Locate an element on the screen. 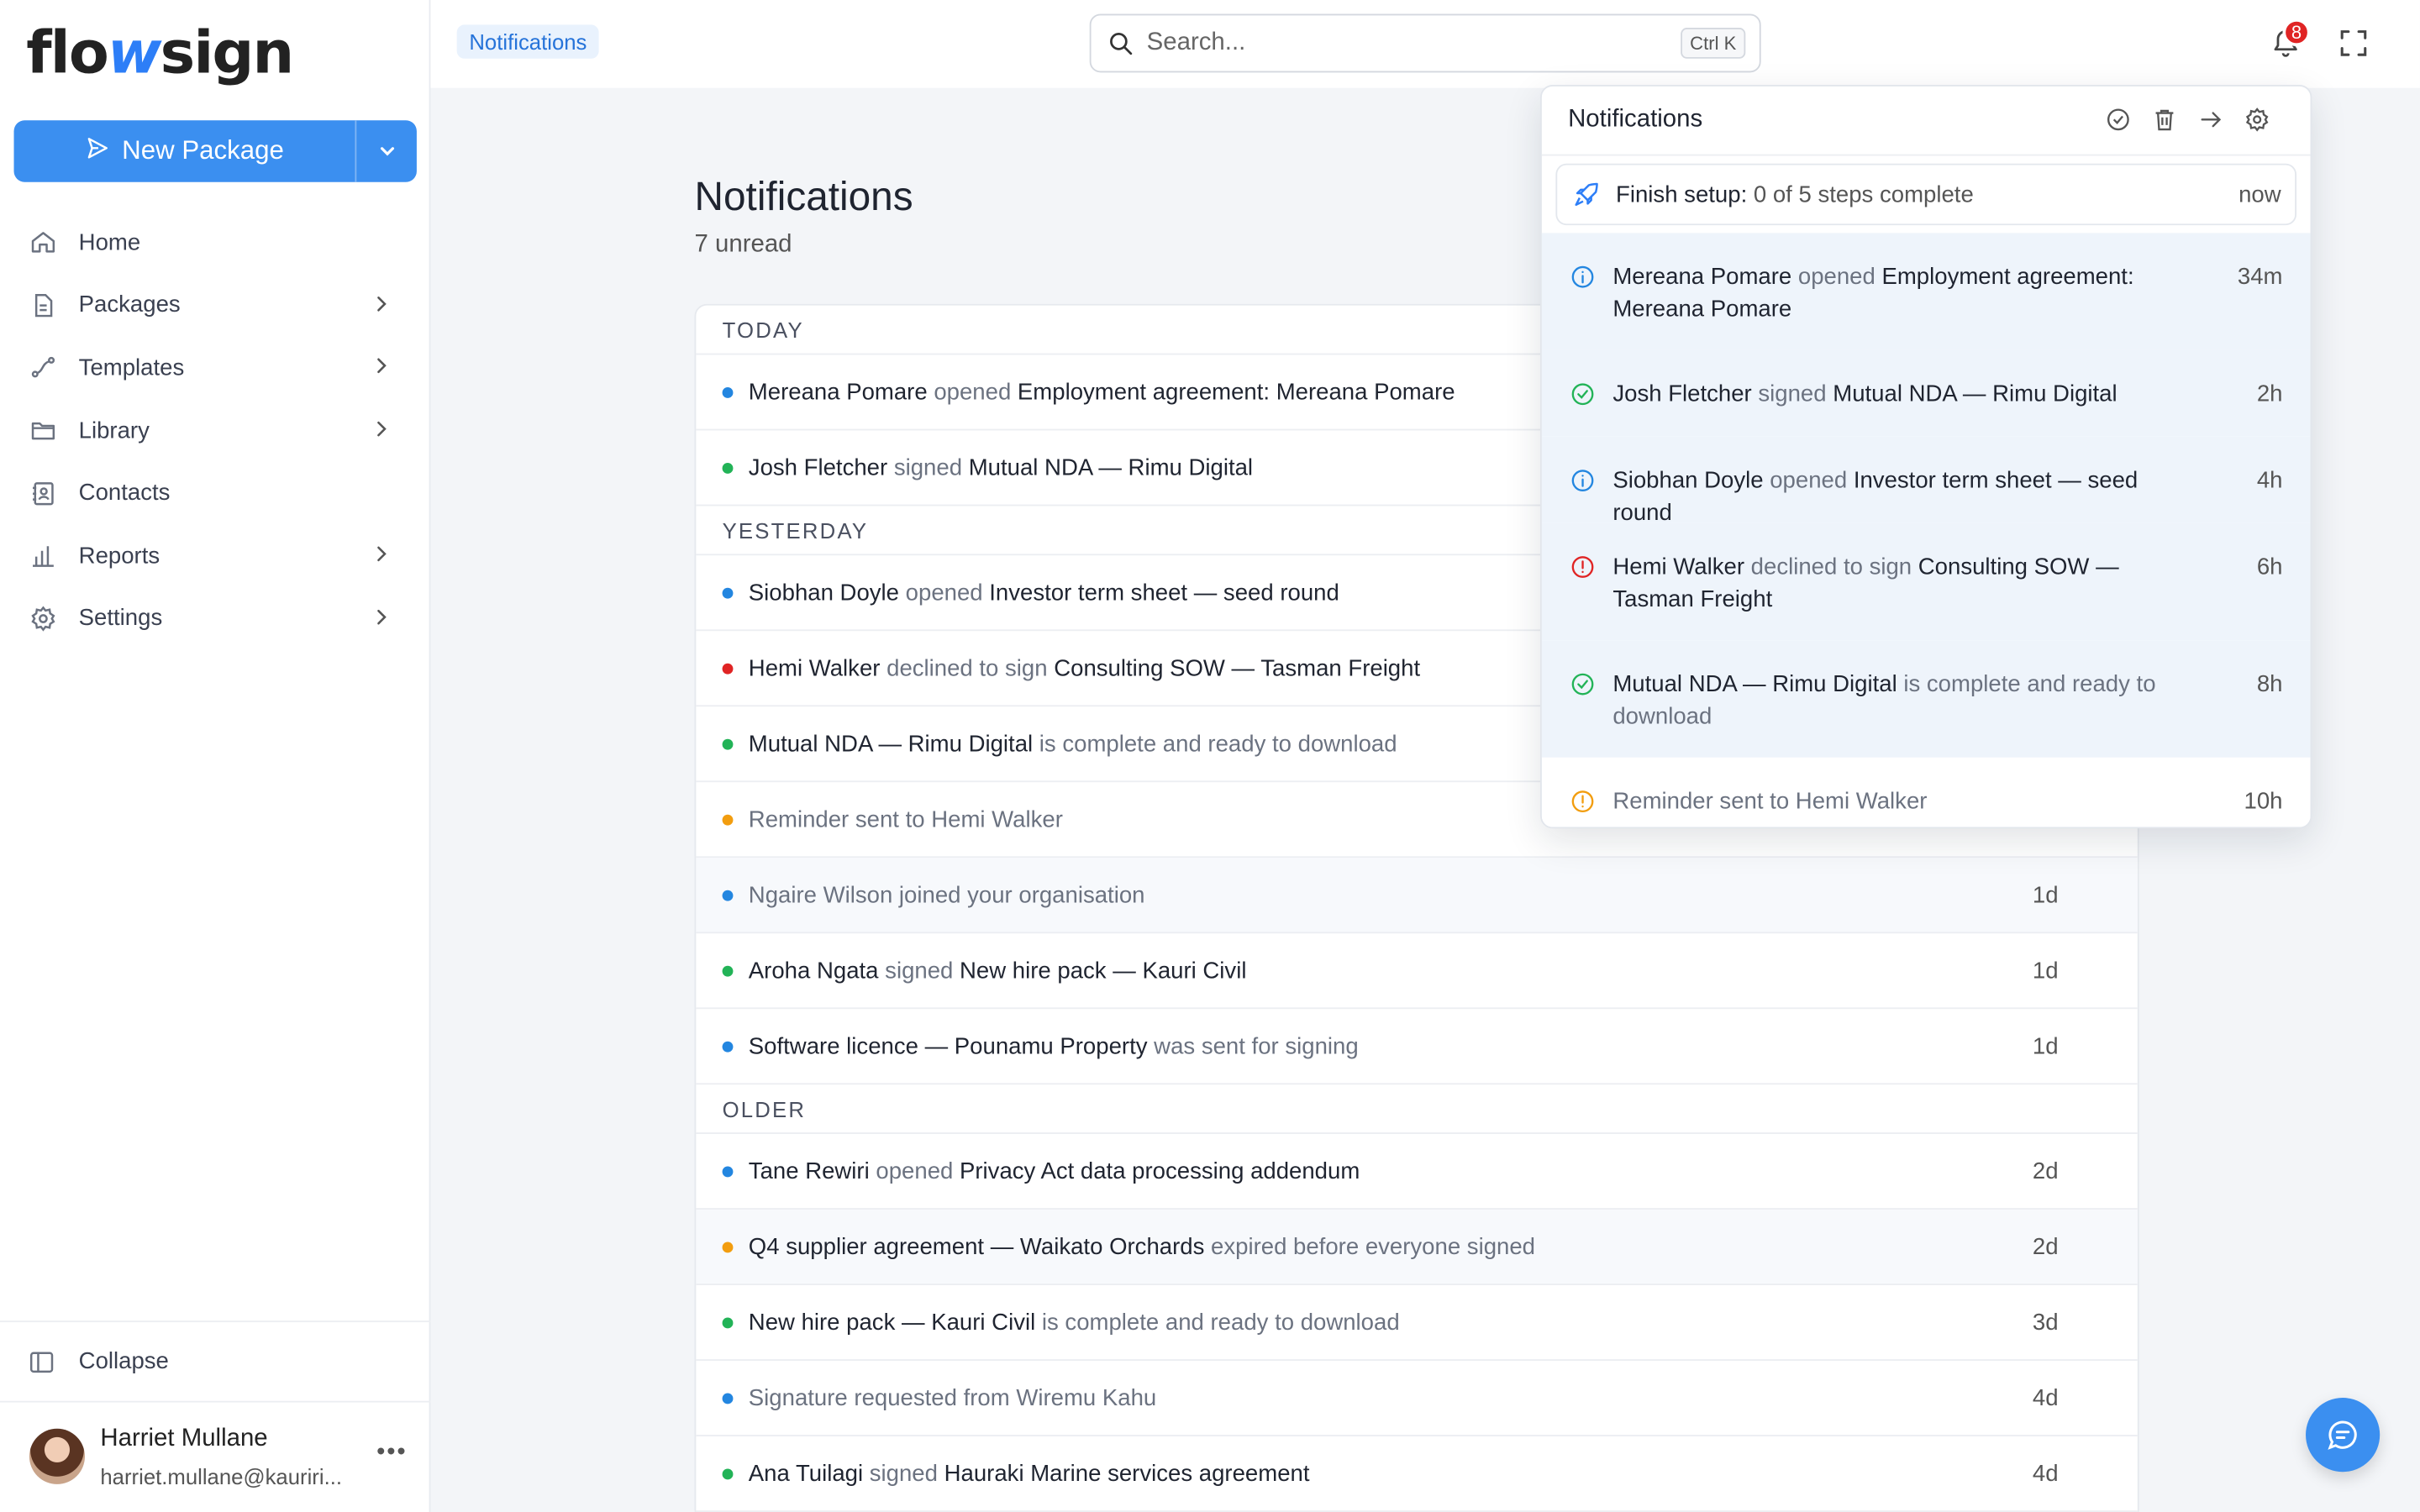 This screenshot has height=1512, width=2420. new-package-button: New Package is located at coordinates (185, 151).